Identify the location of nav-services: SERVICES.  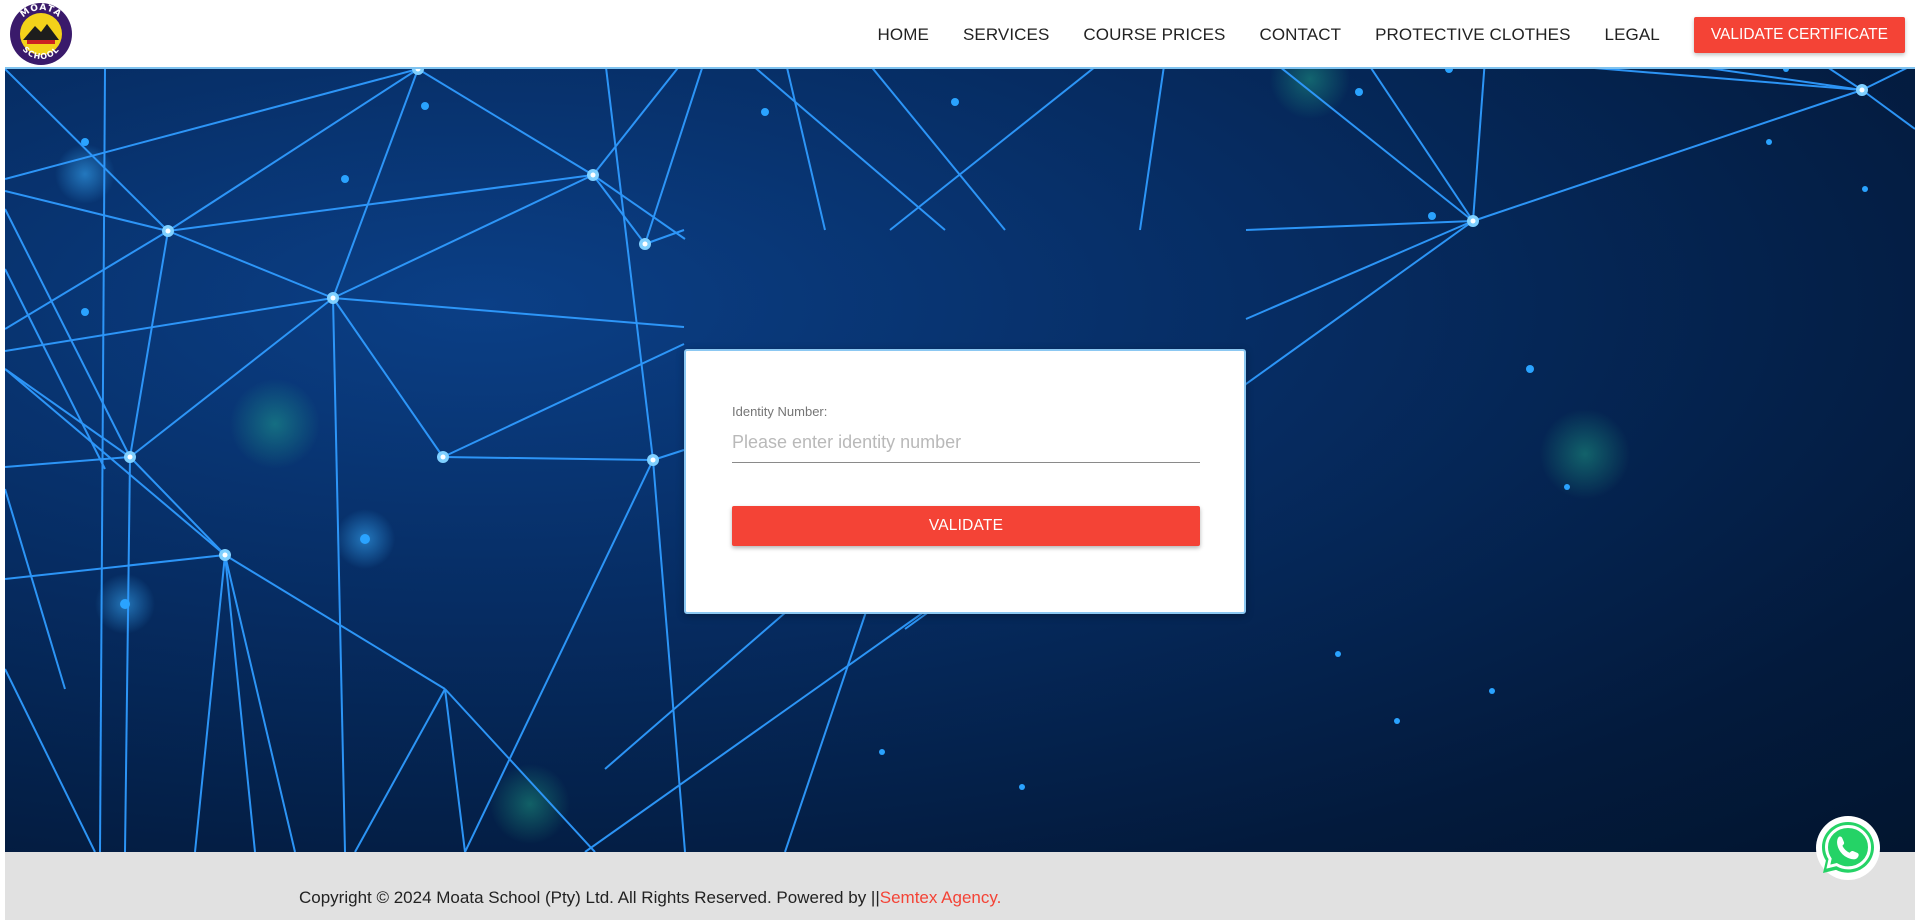
(1006, 35).